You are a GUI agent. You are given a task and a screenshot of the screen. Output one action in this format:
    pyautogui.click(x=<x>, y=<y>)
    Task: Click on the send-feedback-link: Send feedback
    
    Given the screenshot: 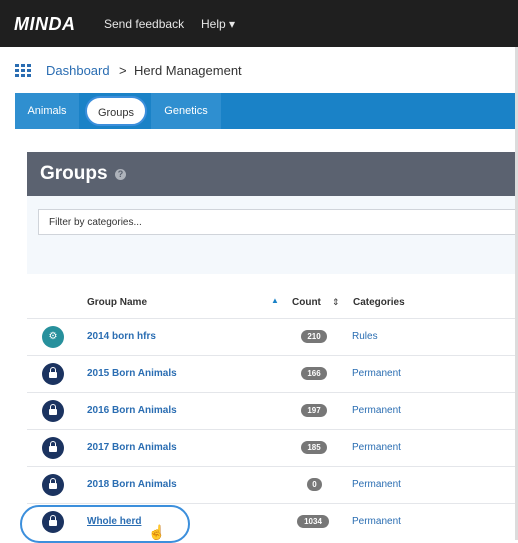 What is the action you would take?
    pyautogui.click(x=144, y=24)
    